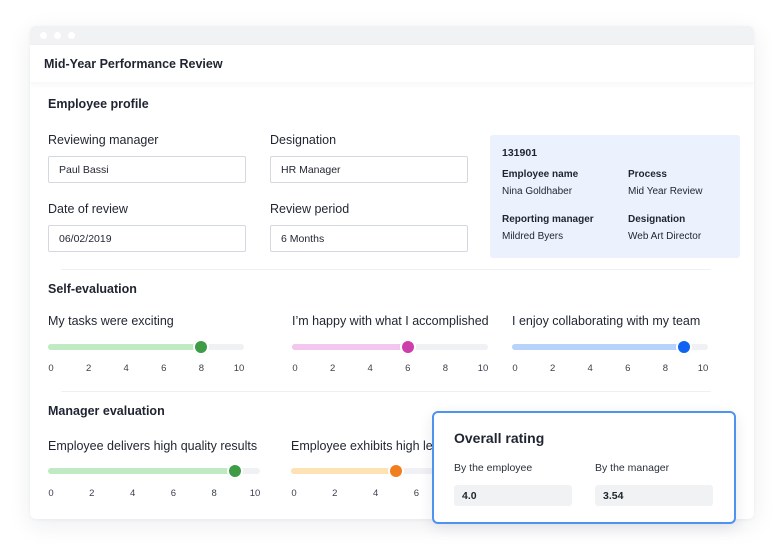 The image size is (784, 559). What do you see at coordinates (92, 289) in the screenshot?
I see `section-title-self-evaluation: Self-evaluation` at bounding box center [92, 289].